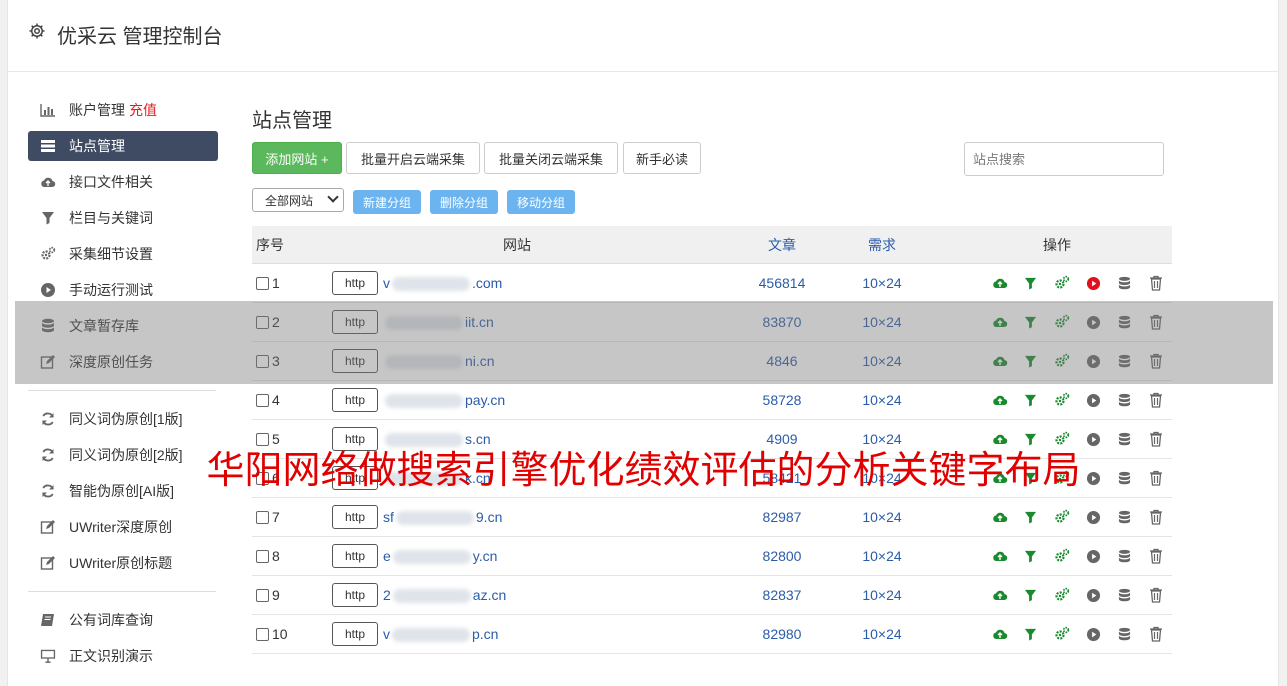 This screenshot has height=686, width=1287. Describe the element at coordinates (440, 556) in the screenshot. I see `site-domain-link: e y.cn` at that location.